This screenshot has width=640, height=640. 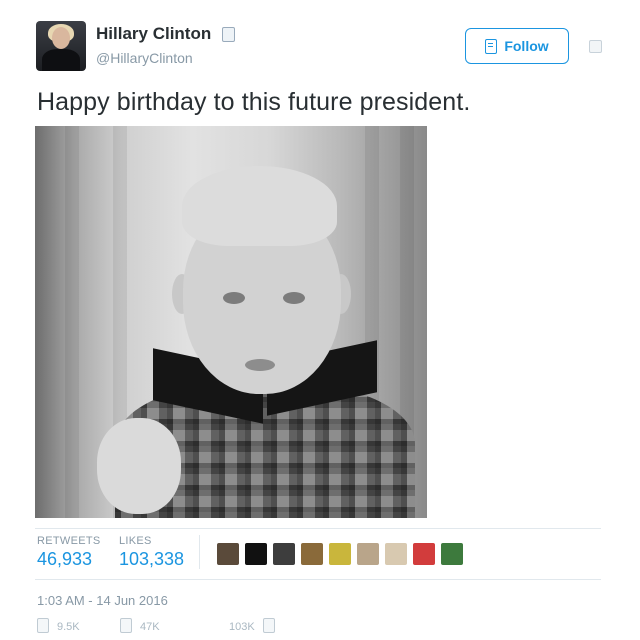 I want to click on follow-button: Follow, so click(x=517, y=46).